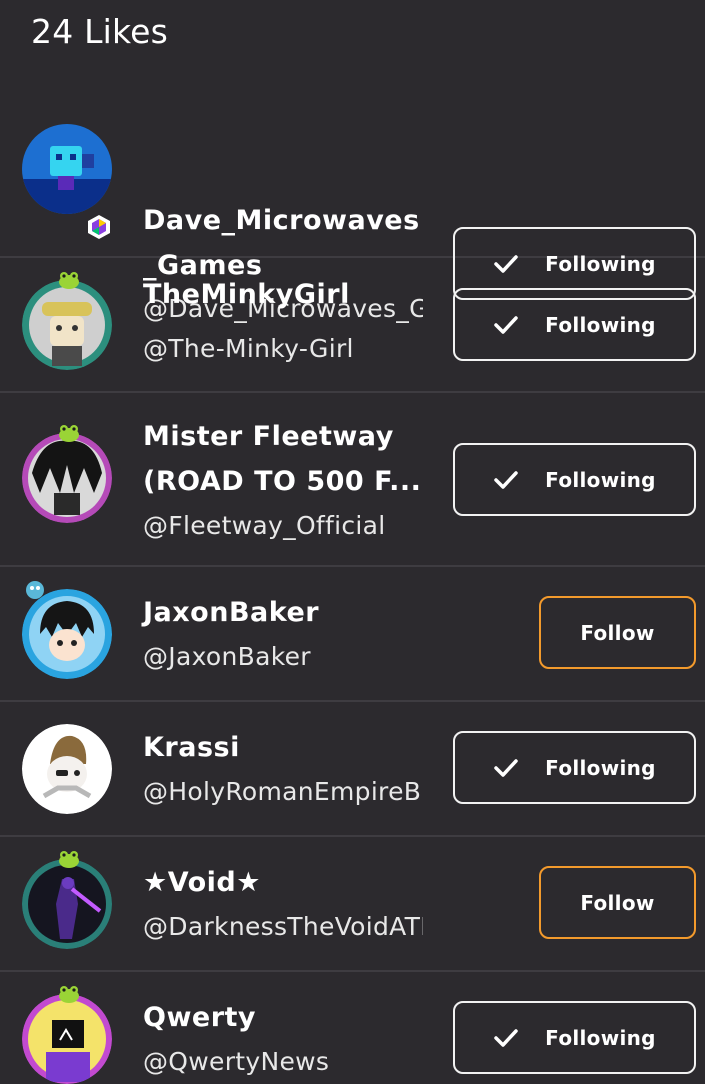  I want to click on girl-avatar-icon, so click(67, 325).